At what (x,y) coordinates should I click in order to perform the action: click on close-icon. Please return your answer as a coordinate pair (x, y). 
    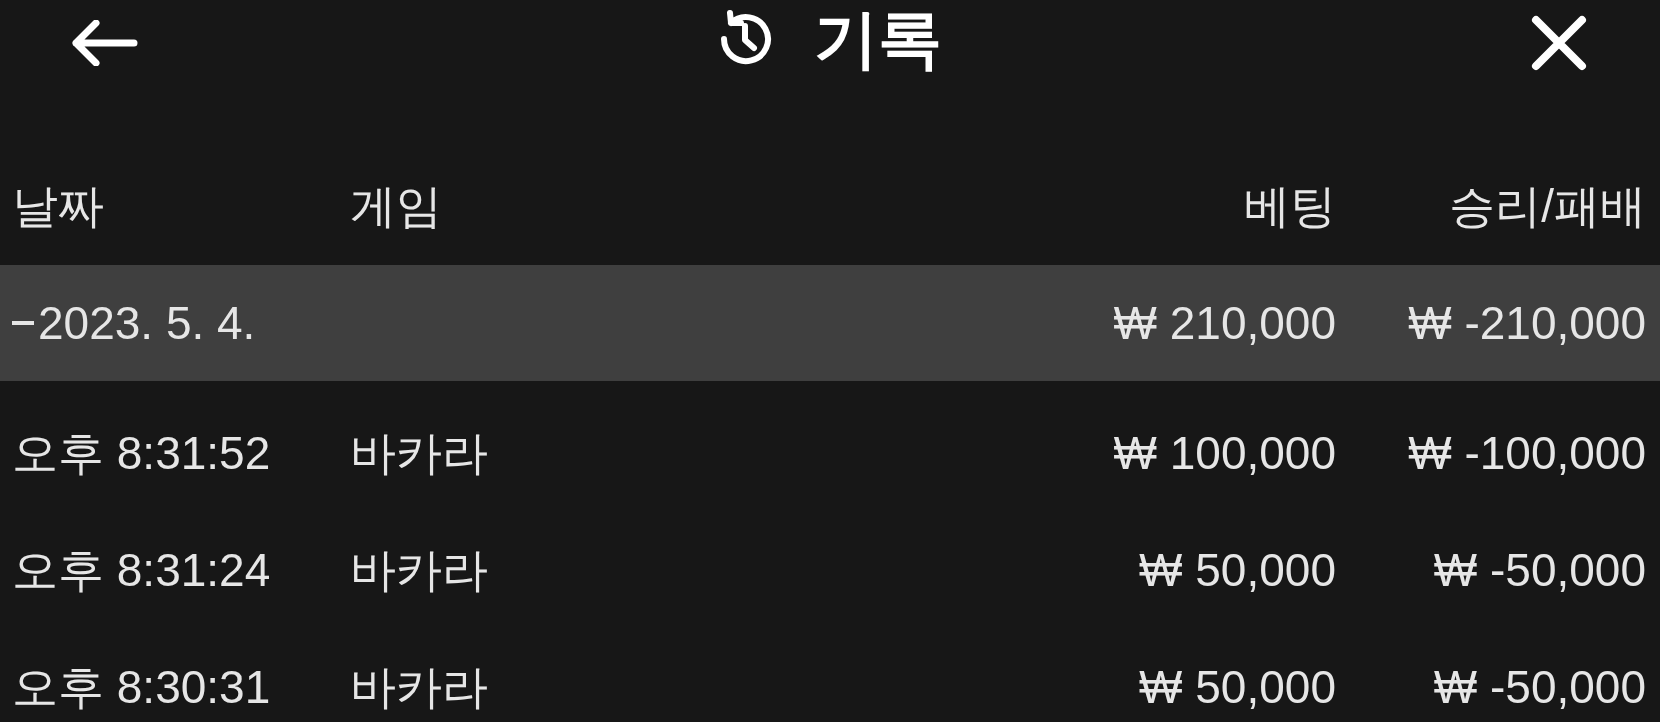
    Looking at the image, I should click on (1559, 43).